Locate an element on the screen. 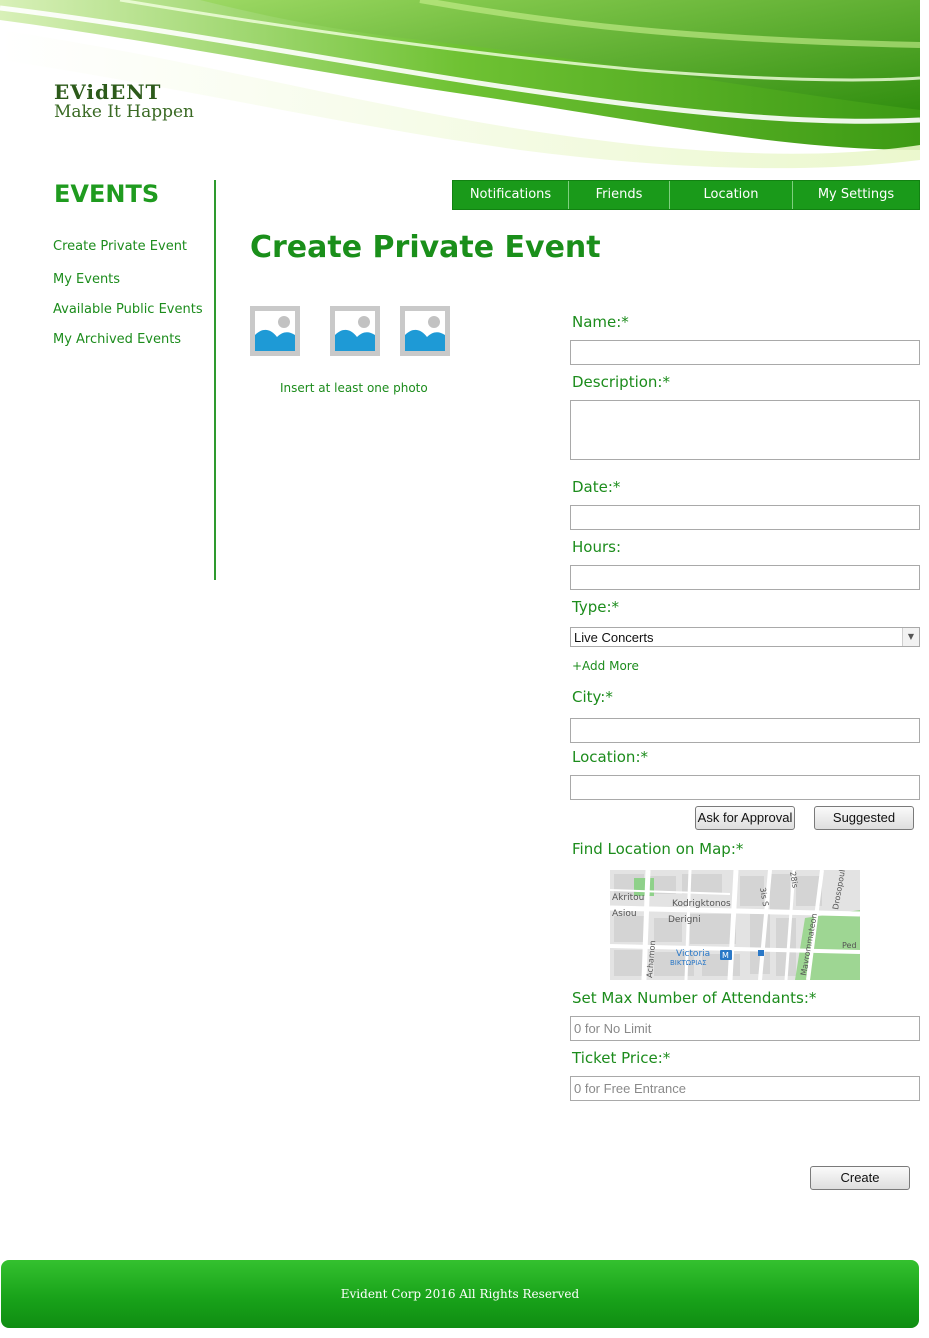 This screenshot has width=929, height=1338. location-label: Location:* is located at coordinates (610, 757).